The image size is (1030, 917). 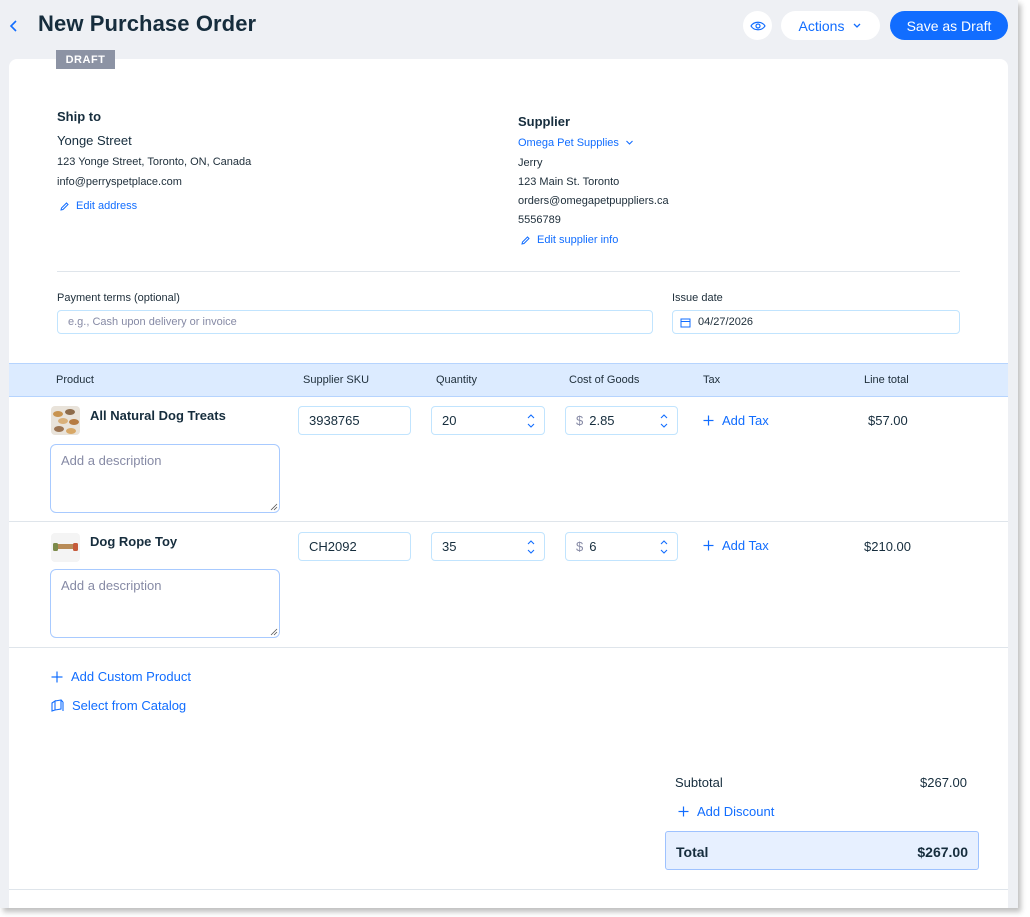 I want to click on select-from-catalog-button: Select from Catalog, so click(x=118, y=705).